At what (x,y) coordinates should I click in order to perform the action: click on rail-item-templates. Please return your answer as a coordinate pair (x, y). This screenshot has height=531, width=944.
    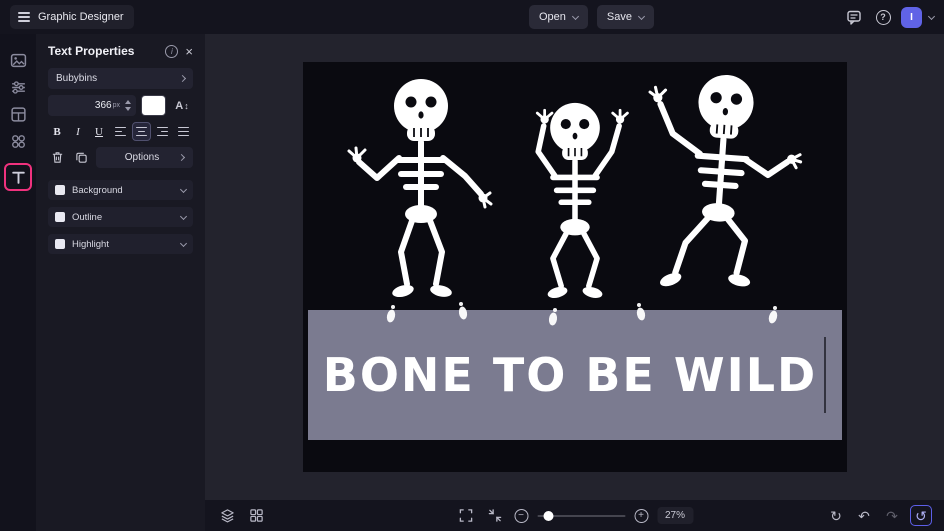
    Looking at the image, I should click on (18, 114).